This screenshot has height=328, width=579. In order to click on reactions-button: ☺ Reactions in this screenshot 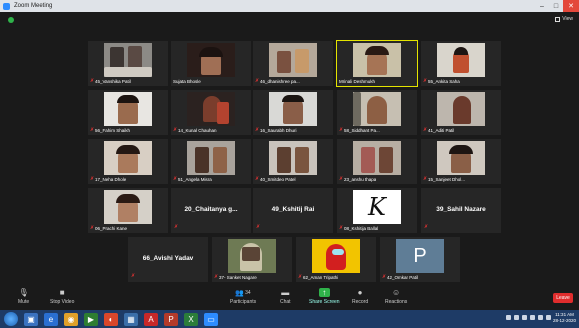, I will do `click(396, 296)`.